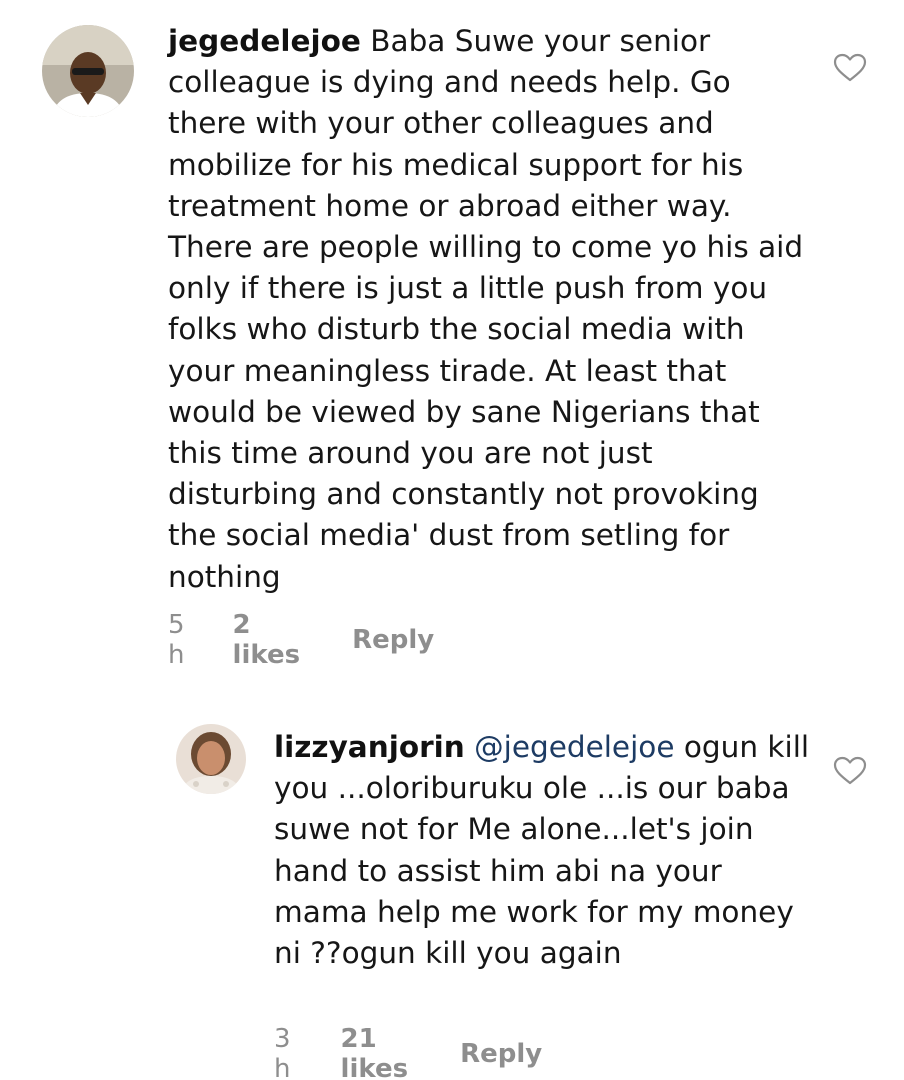 The image size is (904, 1080). Describe the element at coordinates (264, 41) in the screenshot. I see `comment-username: jegedelejoe` at that location.